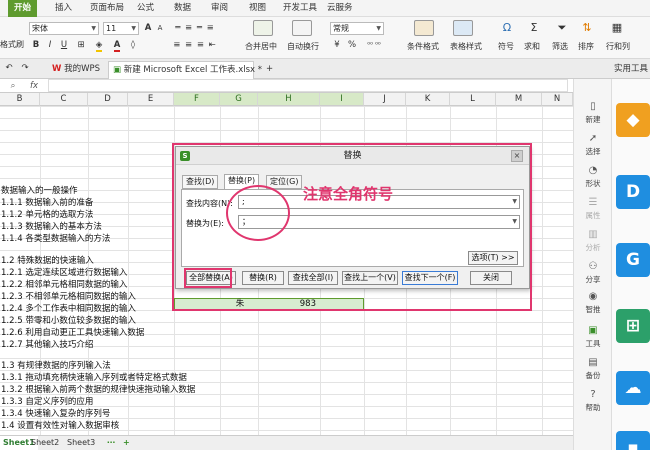  What do you see at coordinates (633, 388) in the screenshot?
I see `cloud-app-icon: ☁` at bounding box center [633, 388].